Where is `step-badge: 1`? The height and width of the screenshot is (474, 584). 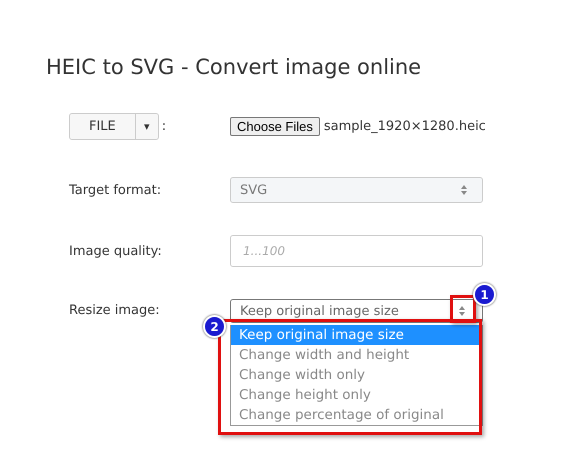 step-badge: 1 is located at coordinates (484, 294).